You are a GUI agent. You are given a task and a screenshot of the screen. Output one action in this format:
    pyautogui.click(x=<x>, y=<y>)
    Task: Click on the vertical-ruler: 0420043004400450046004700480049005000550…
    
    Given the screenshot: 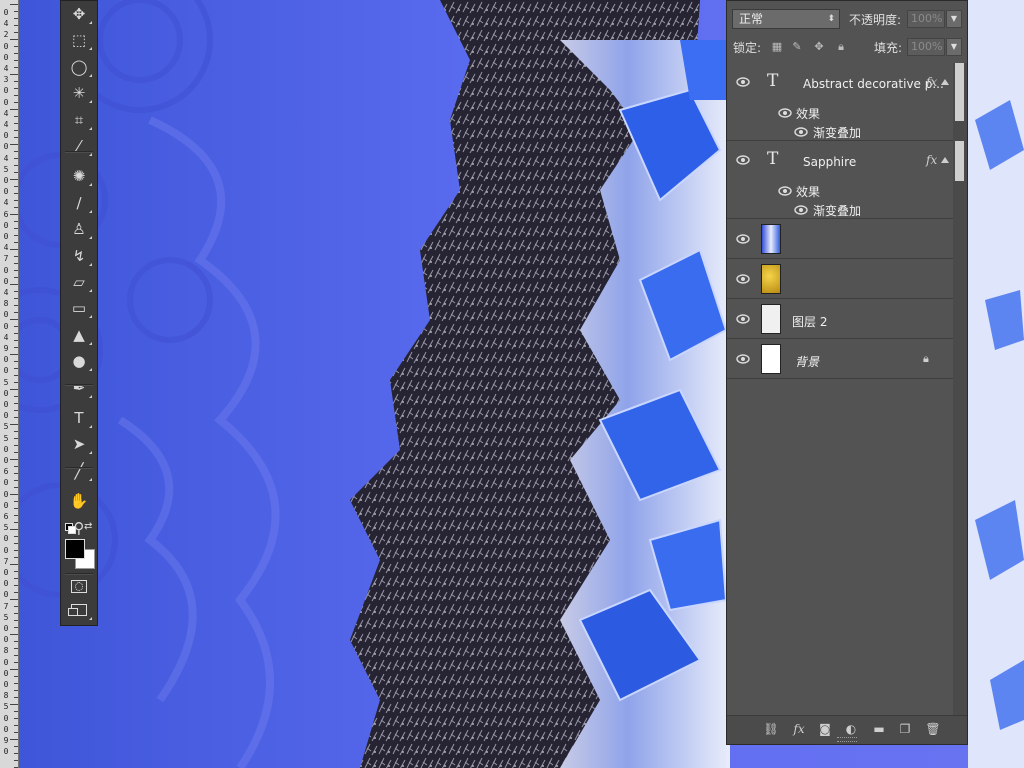 What is the action you would take?
    pyautogui.click(x=9, y=384)
    